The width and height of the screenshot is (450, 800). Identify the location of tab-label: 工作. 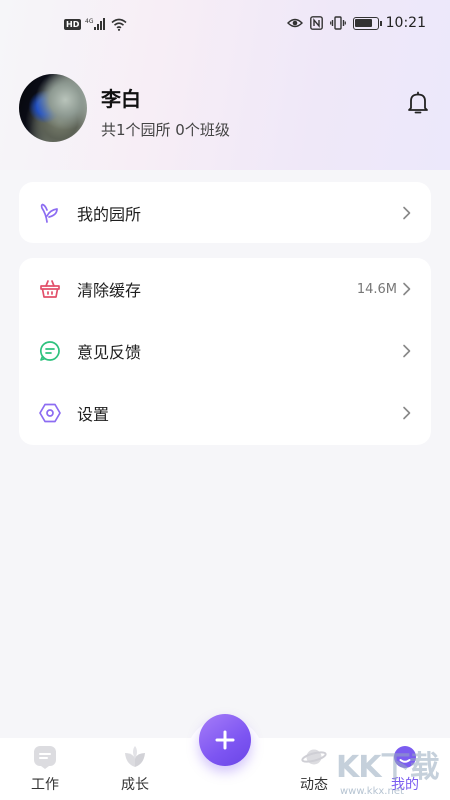
(45, 785).